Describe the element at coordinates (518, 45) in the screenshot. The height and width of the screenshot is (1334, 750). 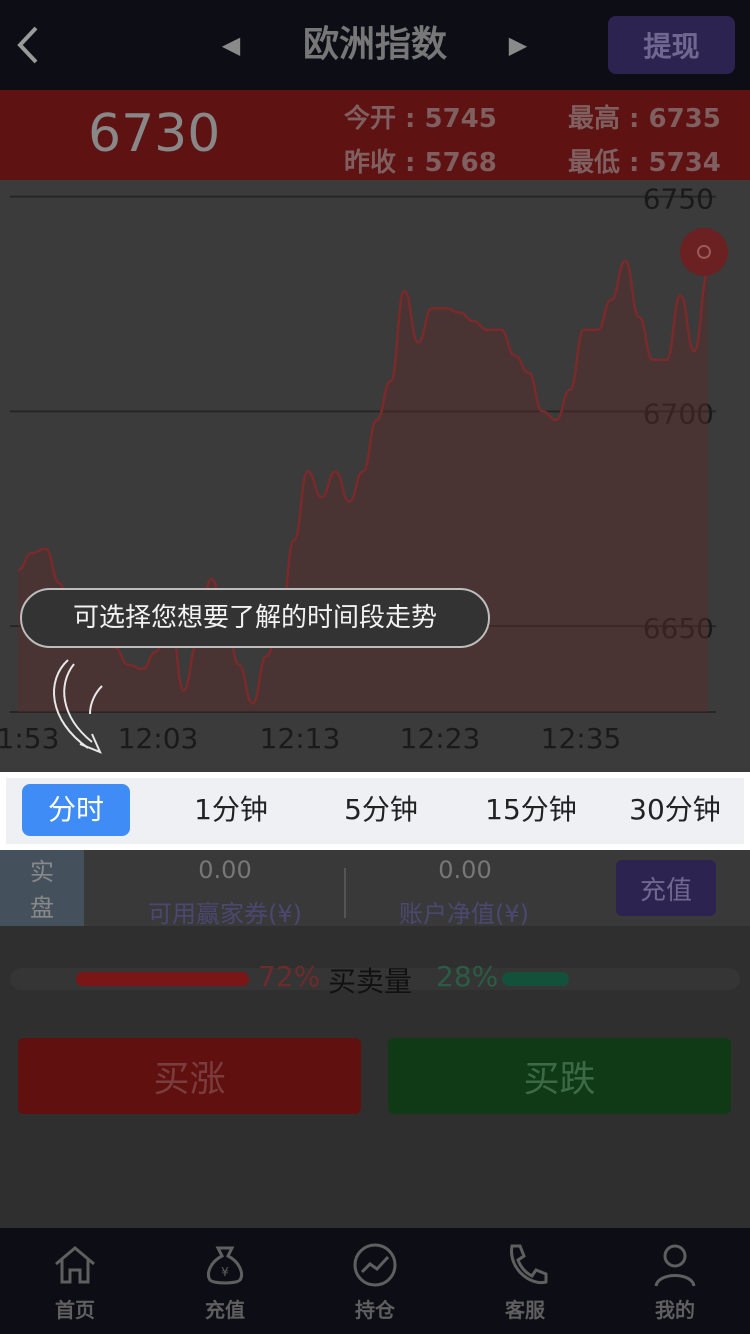
I see `next-market-icon: ▶` at that location.